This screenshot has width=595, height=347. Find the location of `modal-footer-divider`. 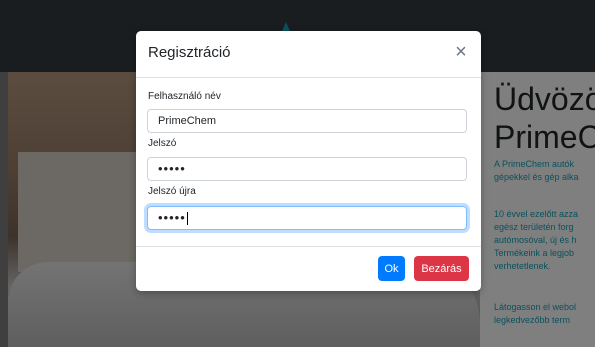

modal-footer-divider is located at coordinates (308, 246).